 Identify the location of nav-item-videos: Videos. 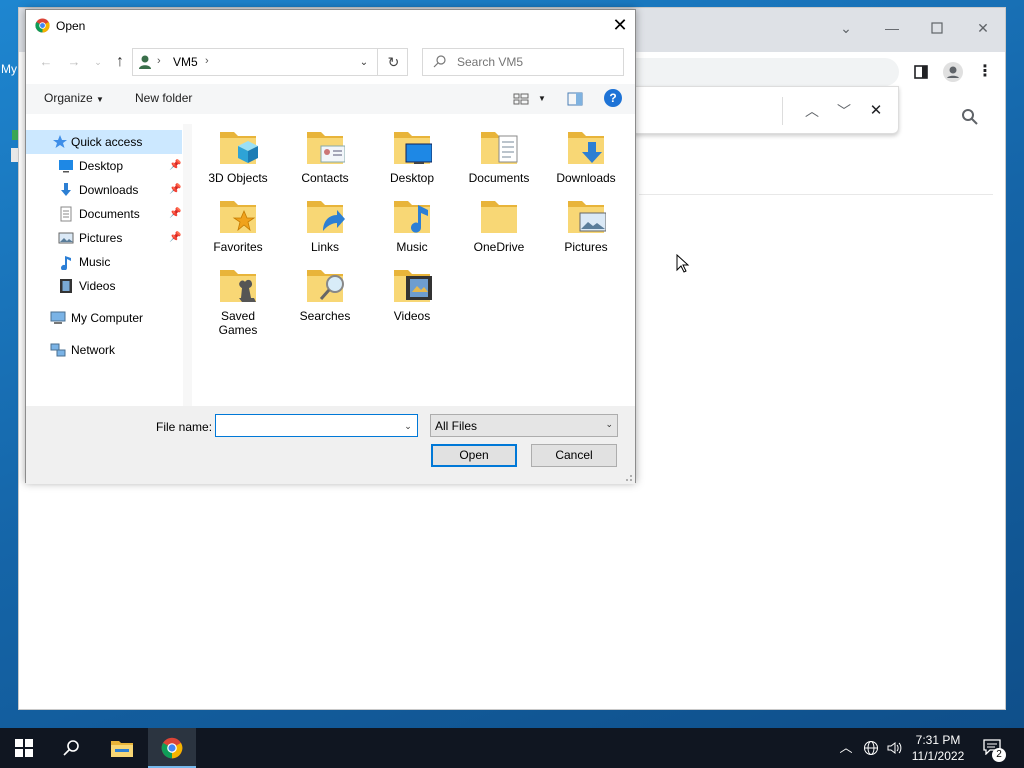
(104, 286).